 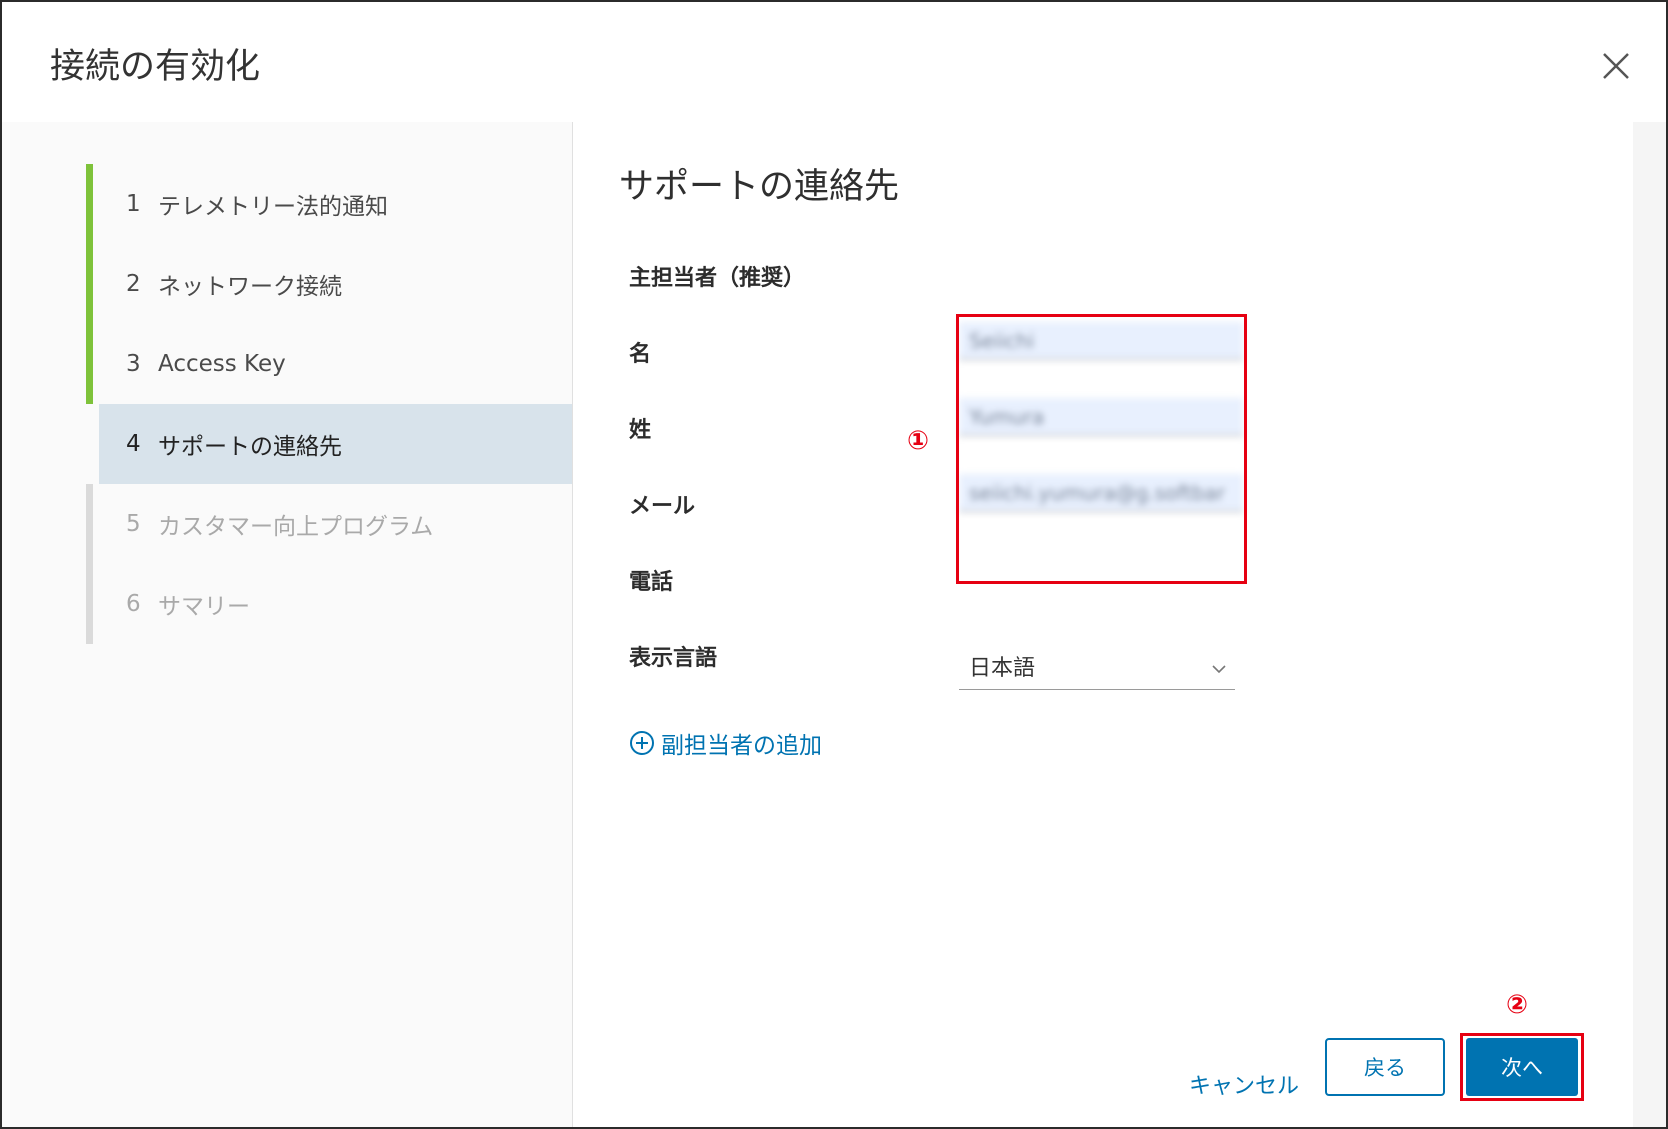 I want to click on chevron-down-icon, so click(x=1219, y=669).